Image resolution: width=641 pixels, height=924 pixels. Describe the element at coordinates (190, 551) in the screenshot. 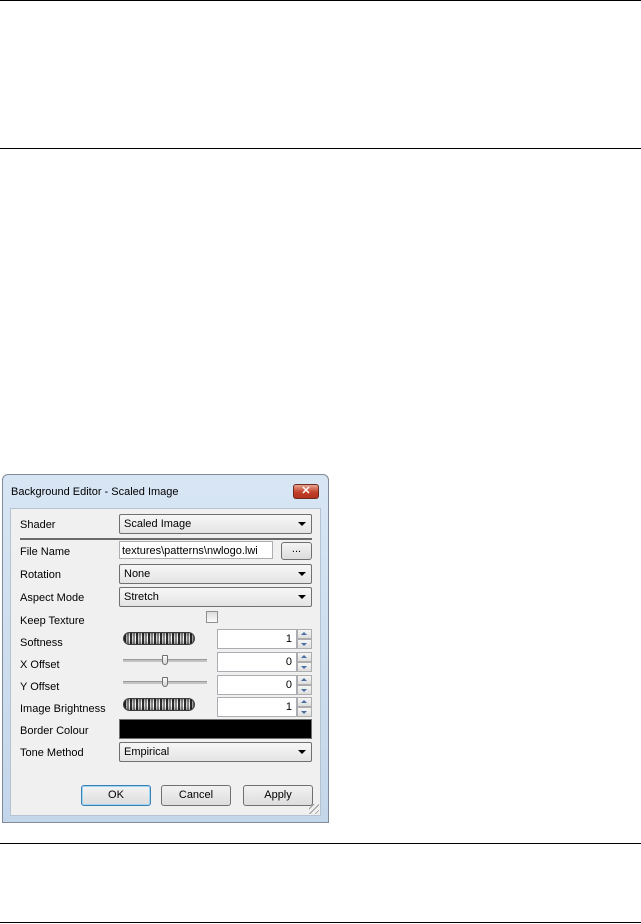

I see `file-name-value: textures\patterns\nwlogo.lwi` at that location.